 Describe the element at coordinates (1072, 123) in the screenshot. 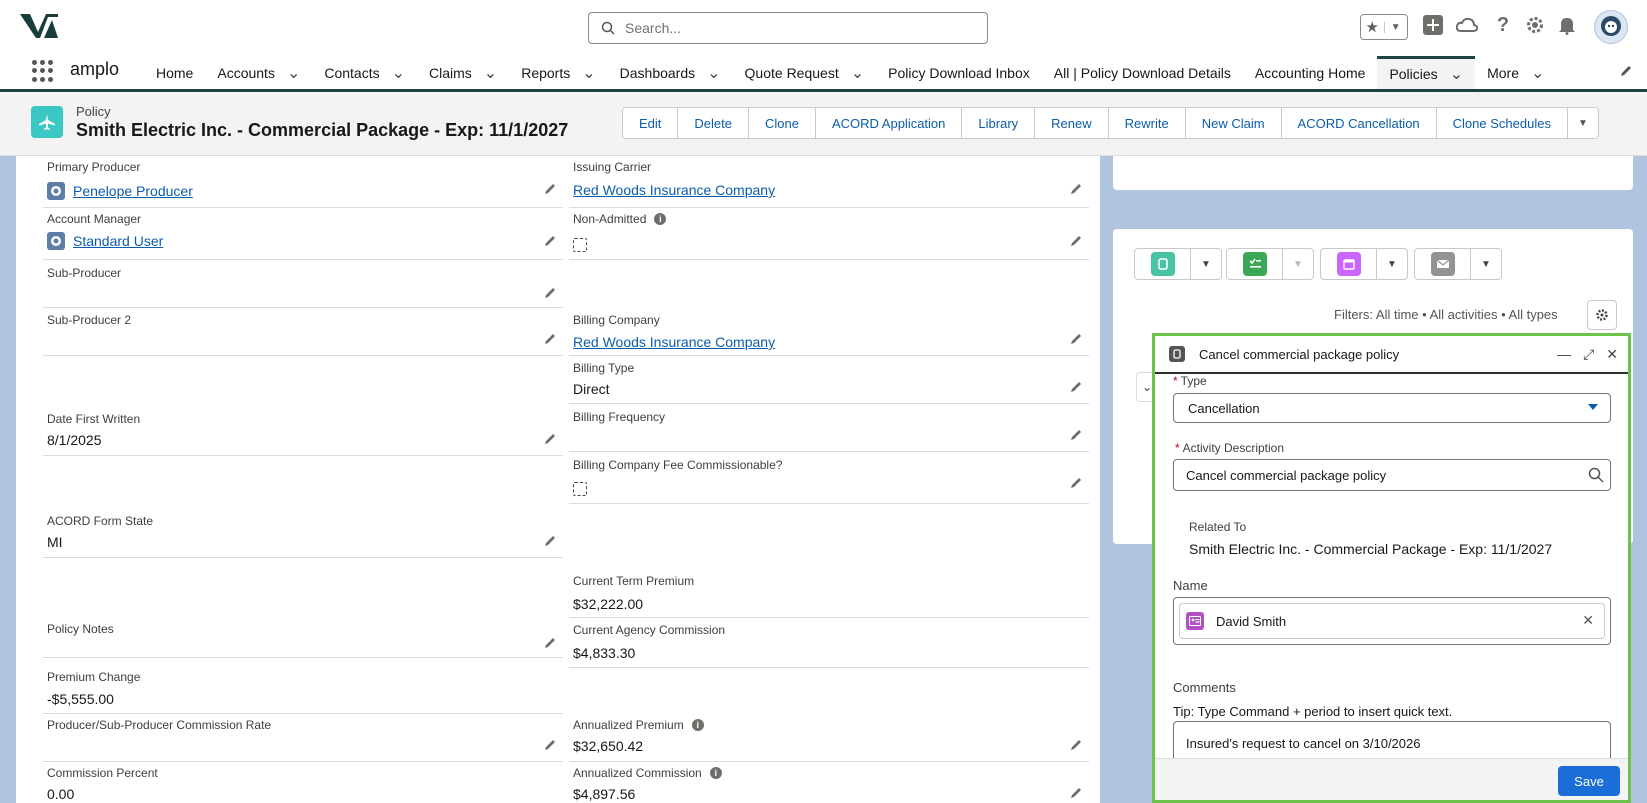

I see `action-renew-button: Renew` at that location.